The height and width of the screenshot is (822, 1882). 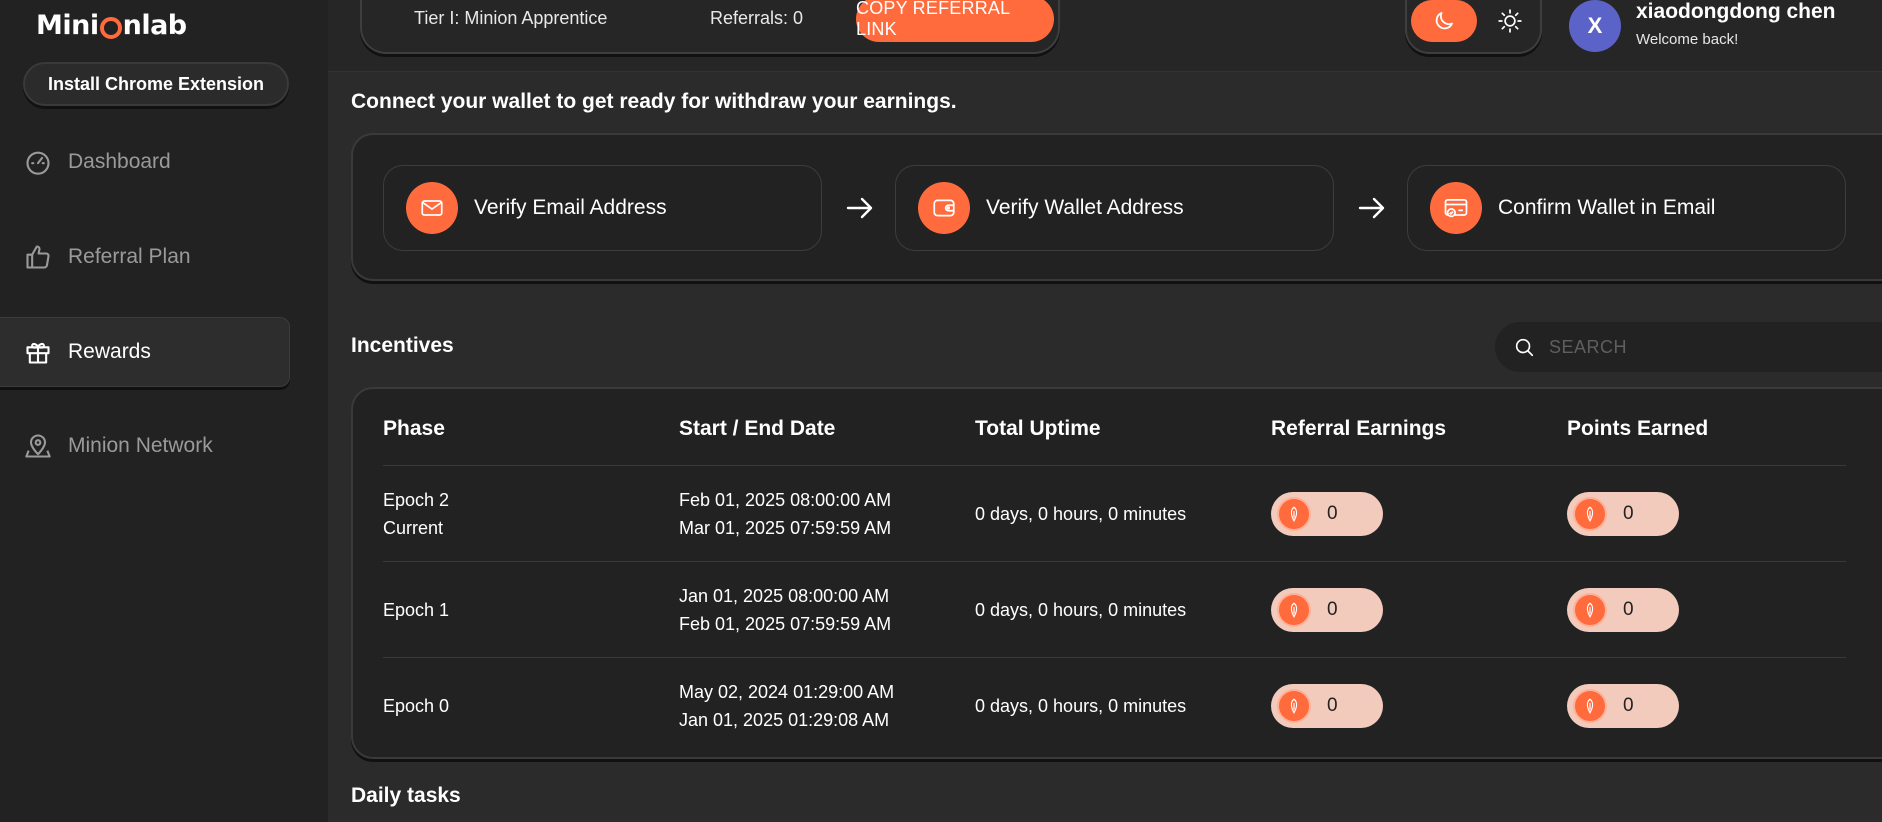 What do you see at coordinates (944, 208) in the screenshot?
I see `wallet-icon` at bounding box center [944, 208].